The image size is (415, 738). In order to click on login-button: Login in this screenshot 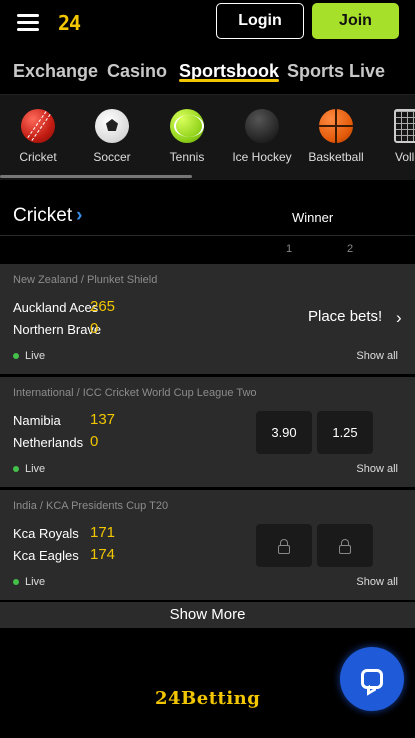, I will do `click(260, 21)`.